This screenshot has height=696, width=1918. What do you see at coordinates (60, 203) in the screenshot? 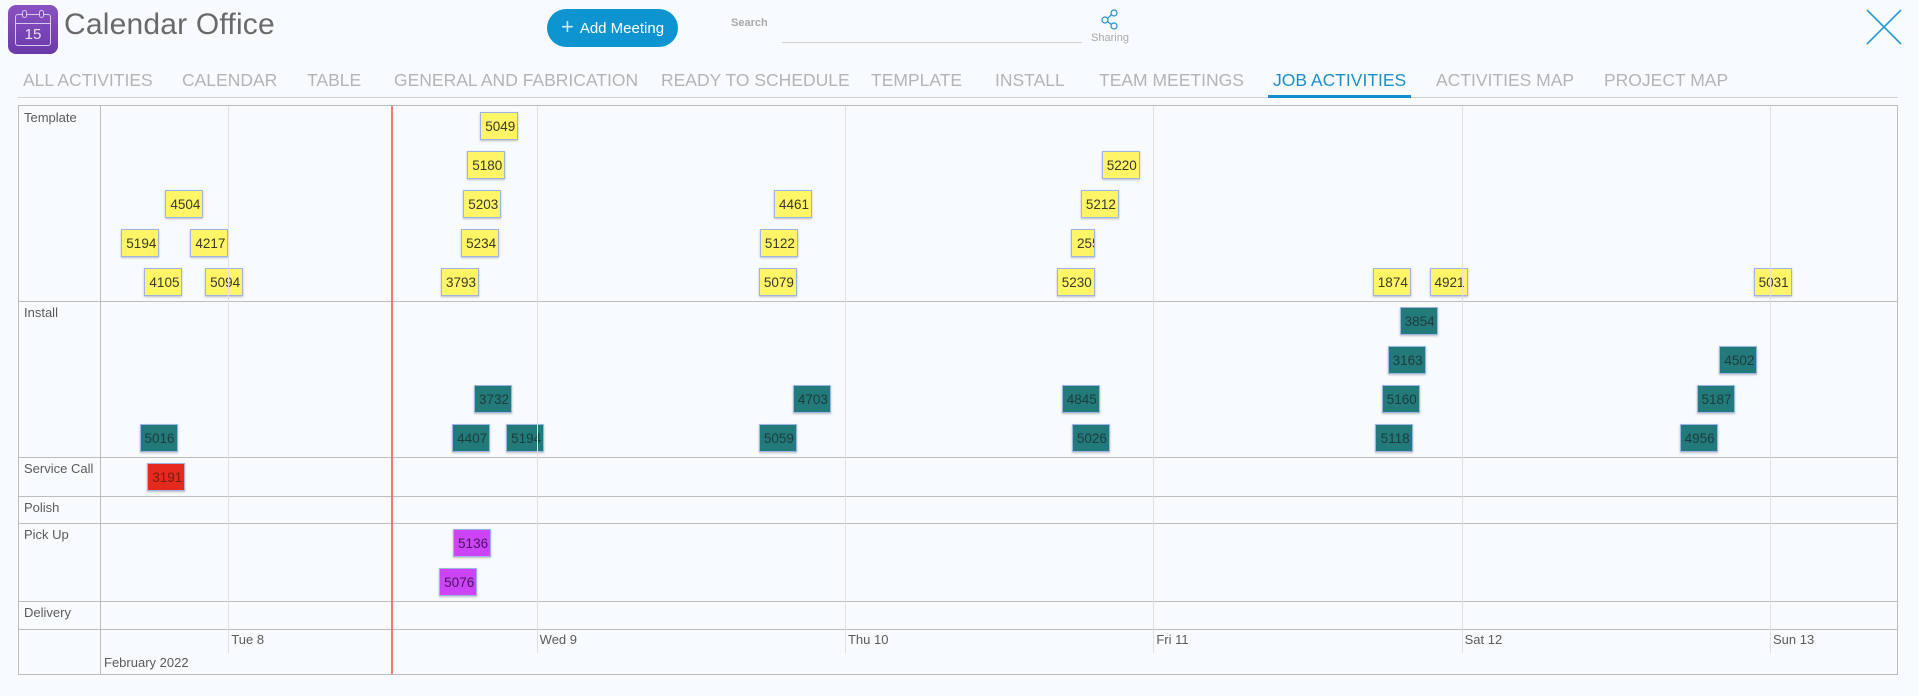
I see `row-label-template: Template` at bounding box center [60, 203].